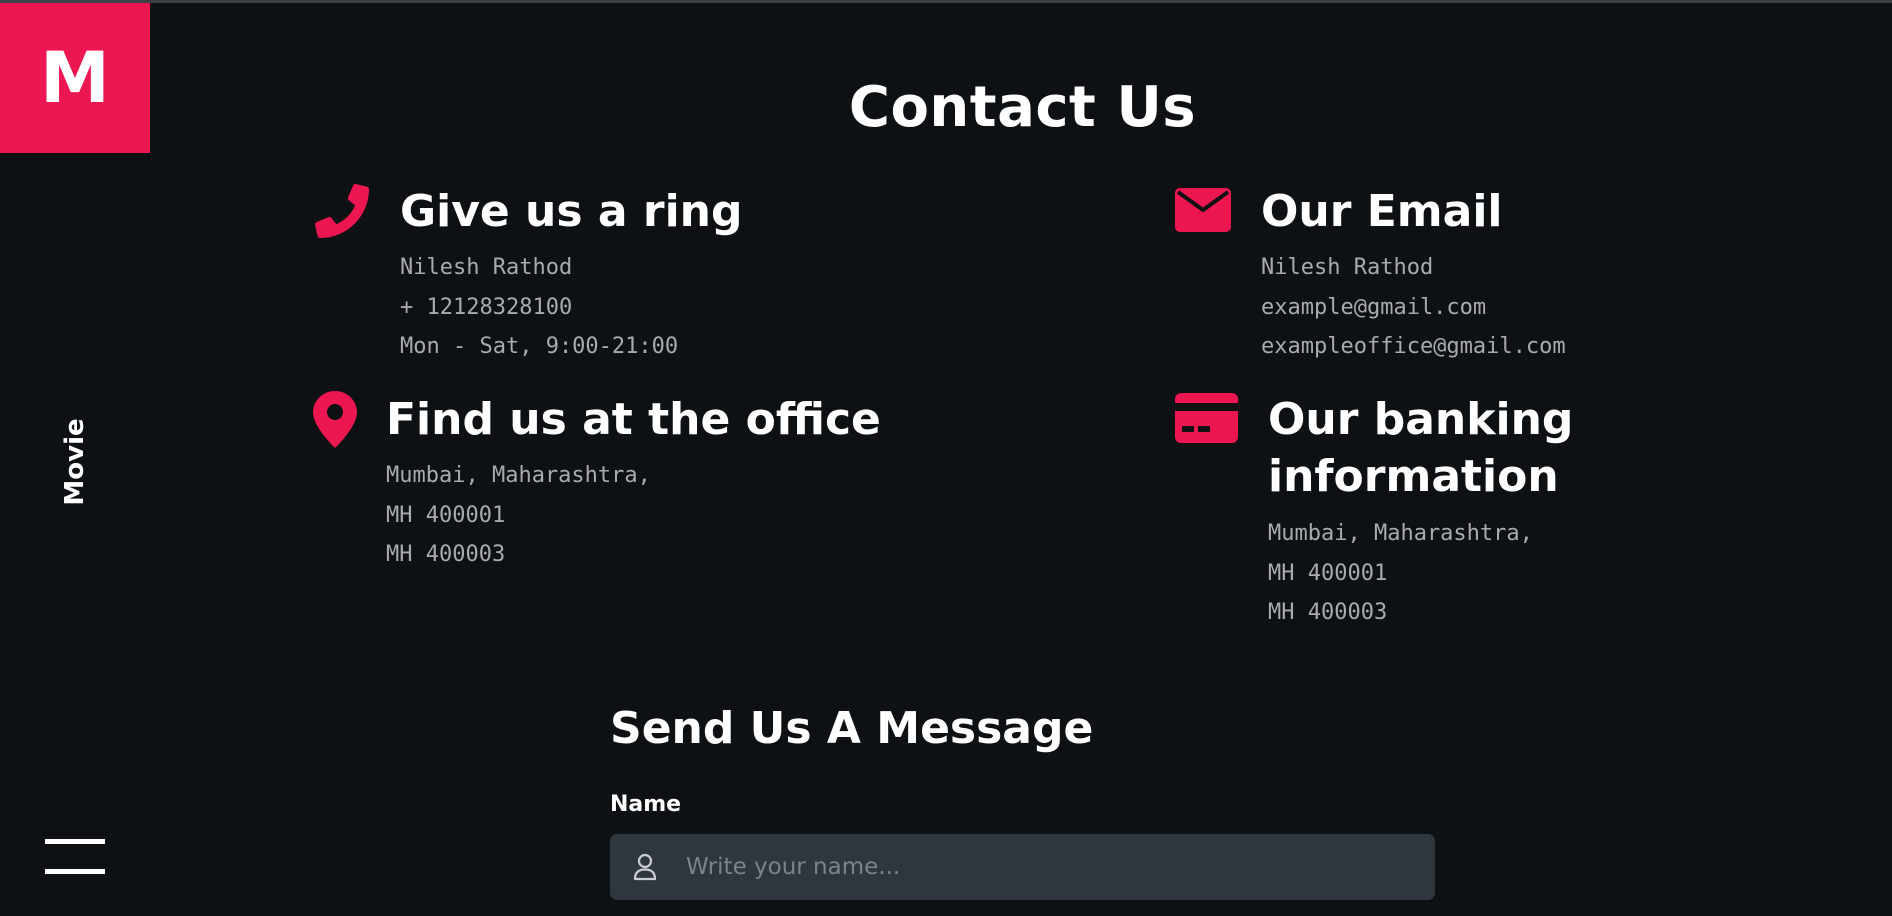 This screenshot has width=1892, height=916. I want to click on map-pin-icon, so click(335, 419).